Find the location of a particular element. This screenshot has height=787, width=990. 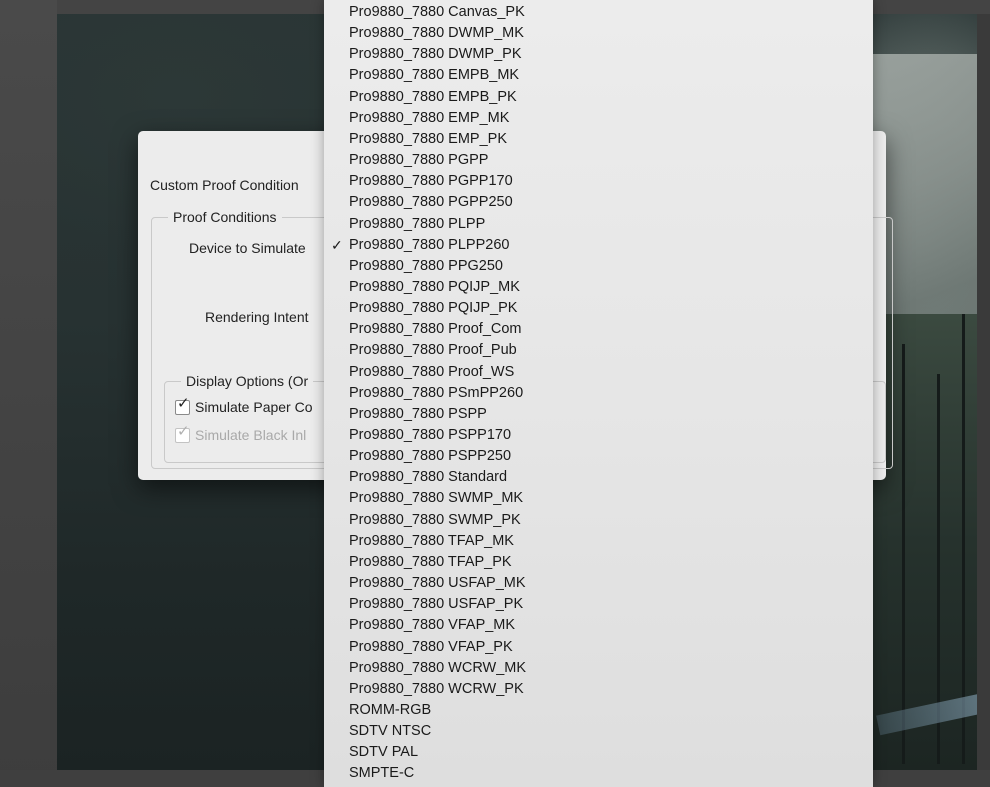

menu-item: SDTV PAL is located at coordinates (383, 752).